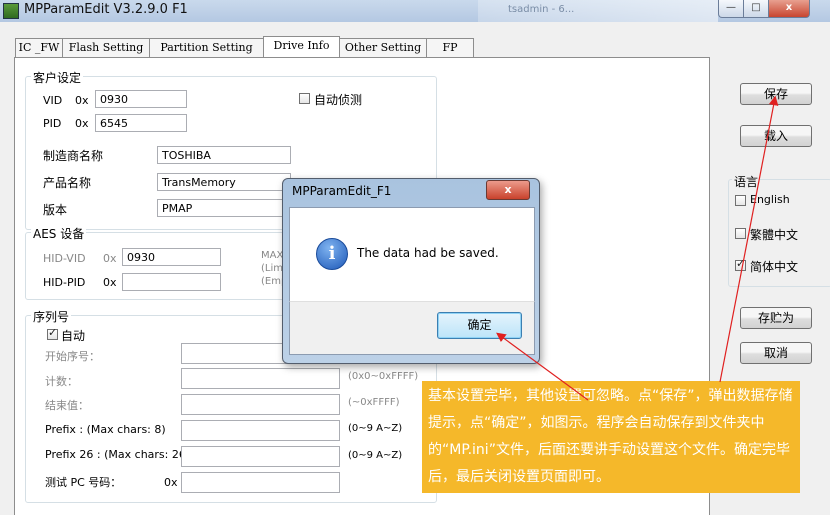 This screenshot has width=830, height=515. Describe the element at coordinates (749, 239) in the screenshot. I see `arrow-to-save` at that location.